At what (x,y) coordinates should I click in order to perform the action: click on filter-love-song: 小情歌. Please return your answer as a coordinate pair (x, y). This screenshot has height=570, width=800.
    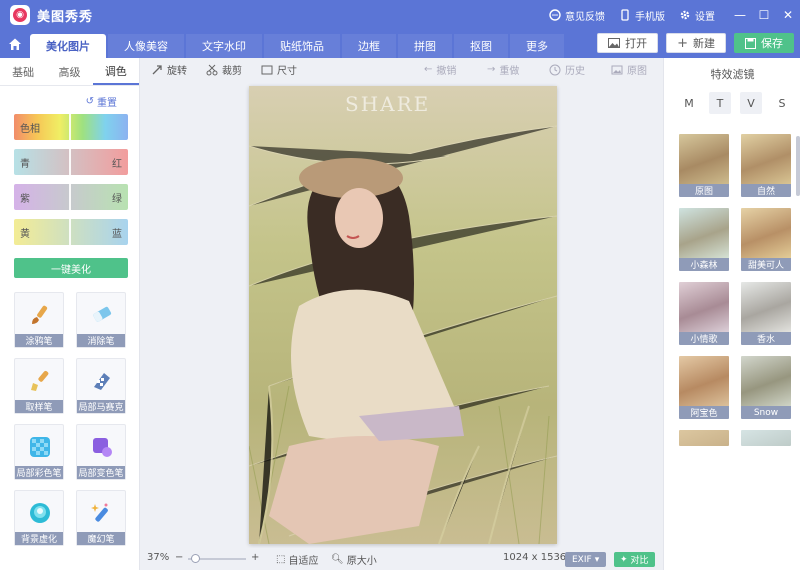
    Looking at the image, I should click on (704, 313).